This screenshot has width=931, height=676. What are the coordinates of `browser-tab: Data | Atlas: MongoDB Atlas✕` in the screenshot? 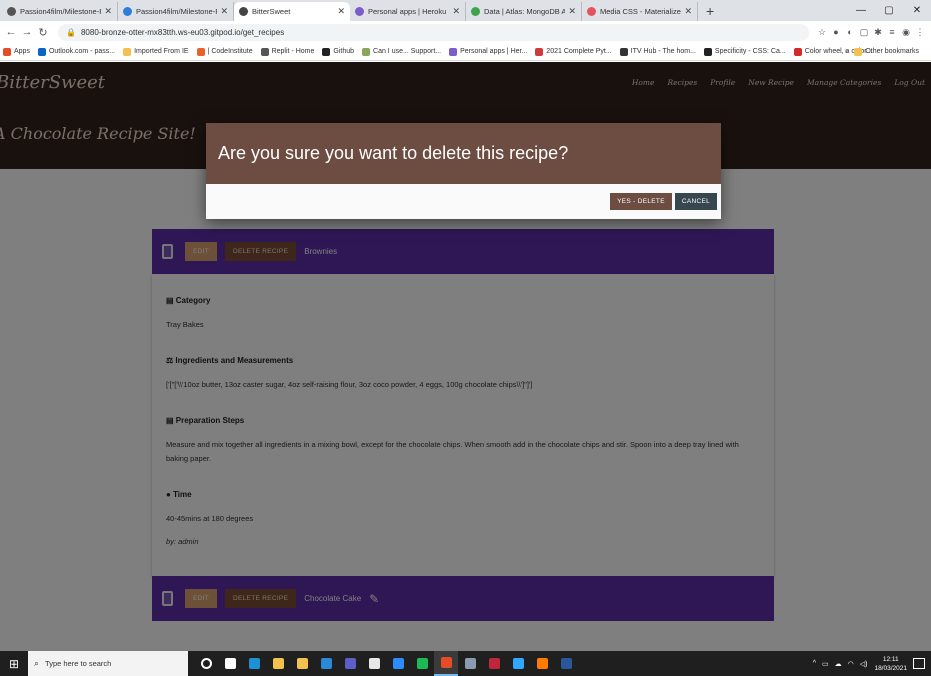 It's located at (524, 11).